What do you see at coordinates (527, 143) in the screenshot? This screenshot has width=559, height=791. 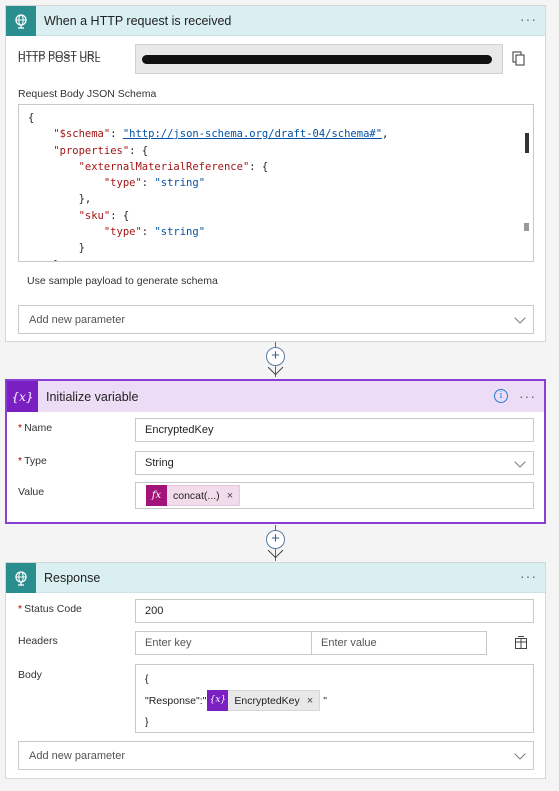 I see `schema-scrollbar` at bounding box center [527, 143].